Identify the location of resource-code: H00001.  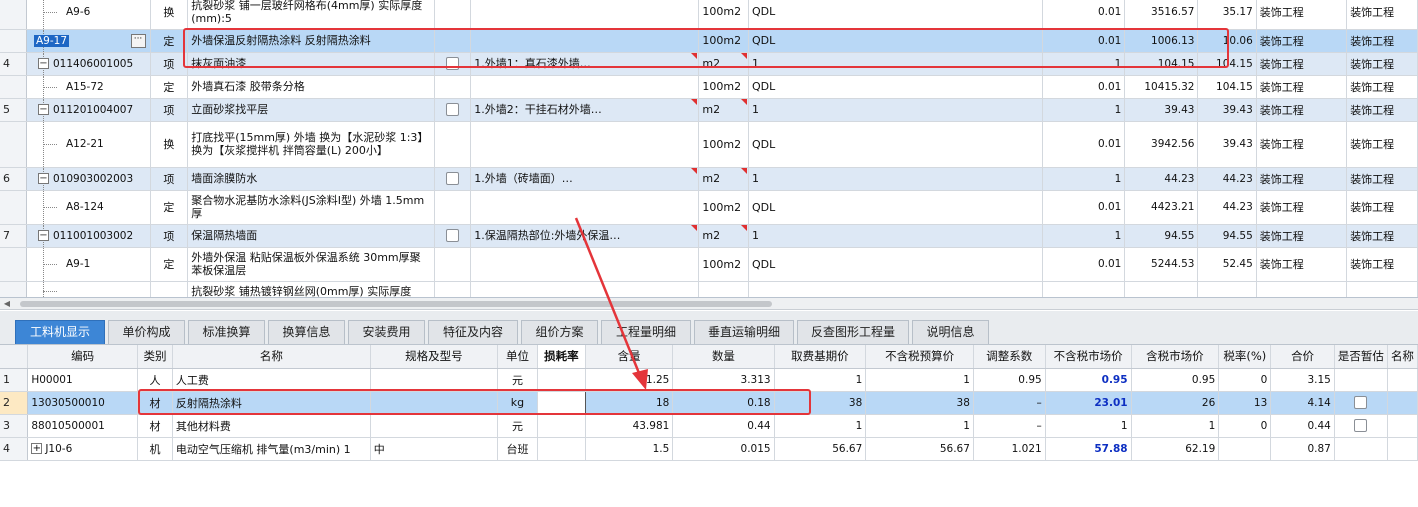
(51, 380).